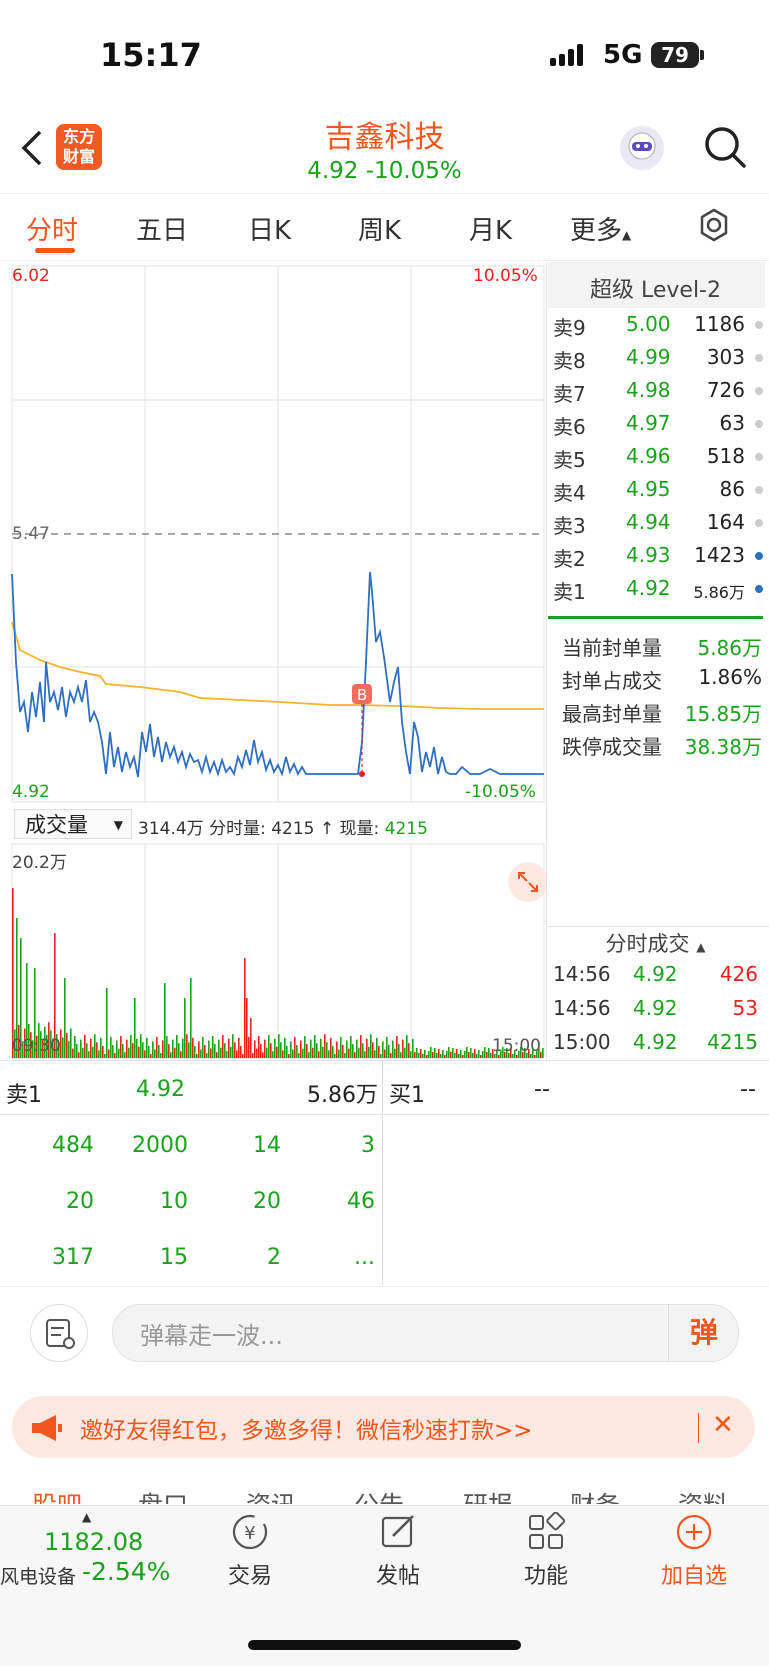  I want to click on queue-volume: 10, so click(174, 1201).